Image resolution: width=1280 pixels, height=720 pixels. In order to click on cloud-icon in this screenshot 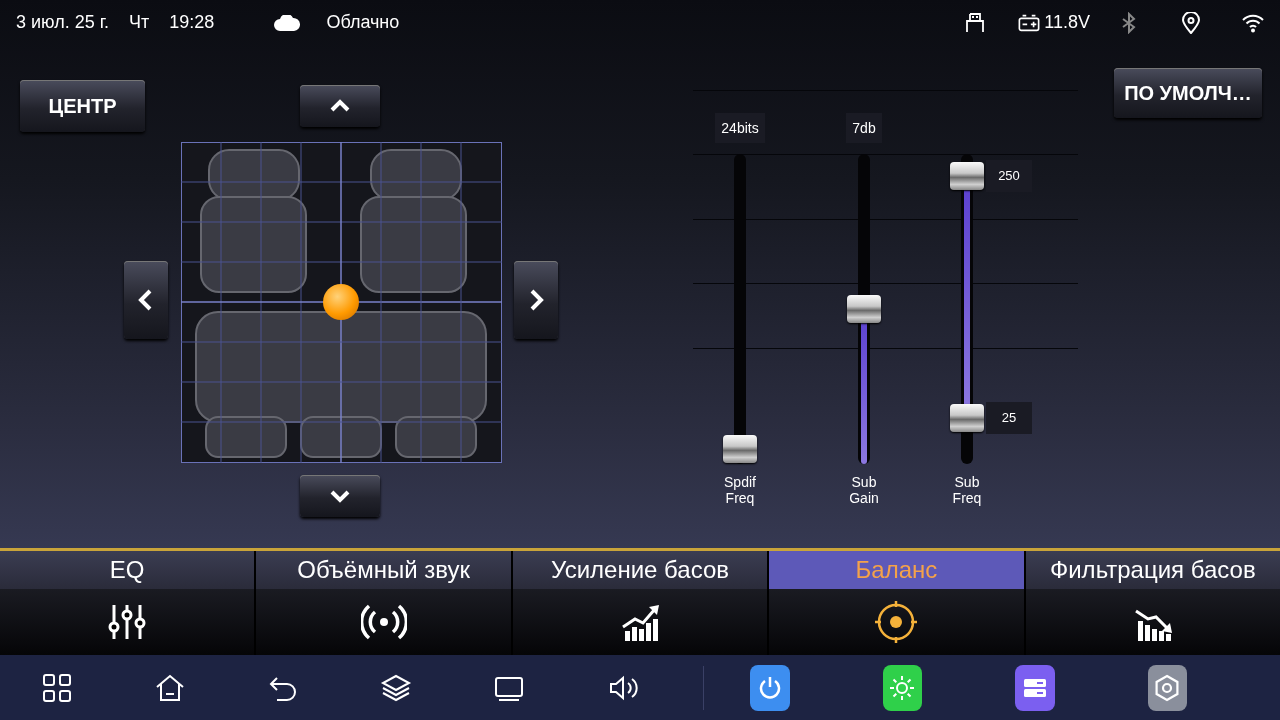, I will do `click(287, 22)`.